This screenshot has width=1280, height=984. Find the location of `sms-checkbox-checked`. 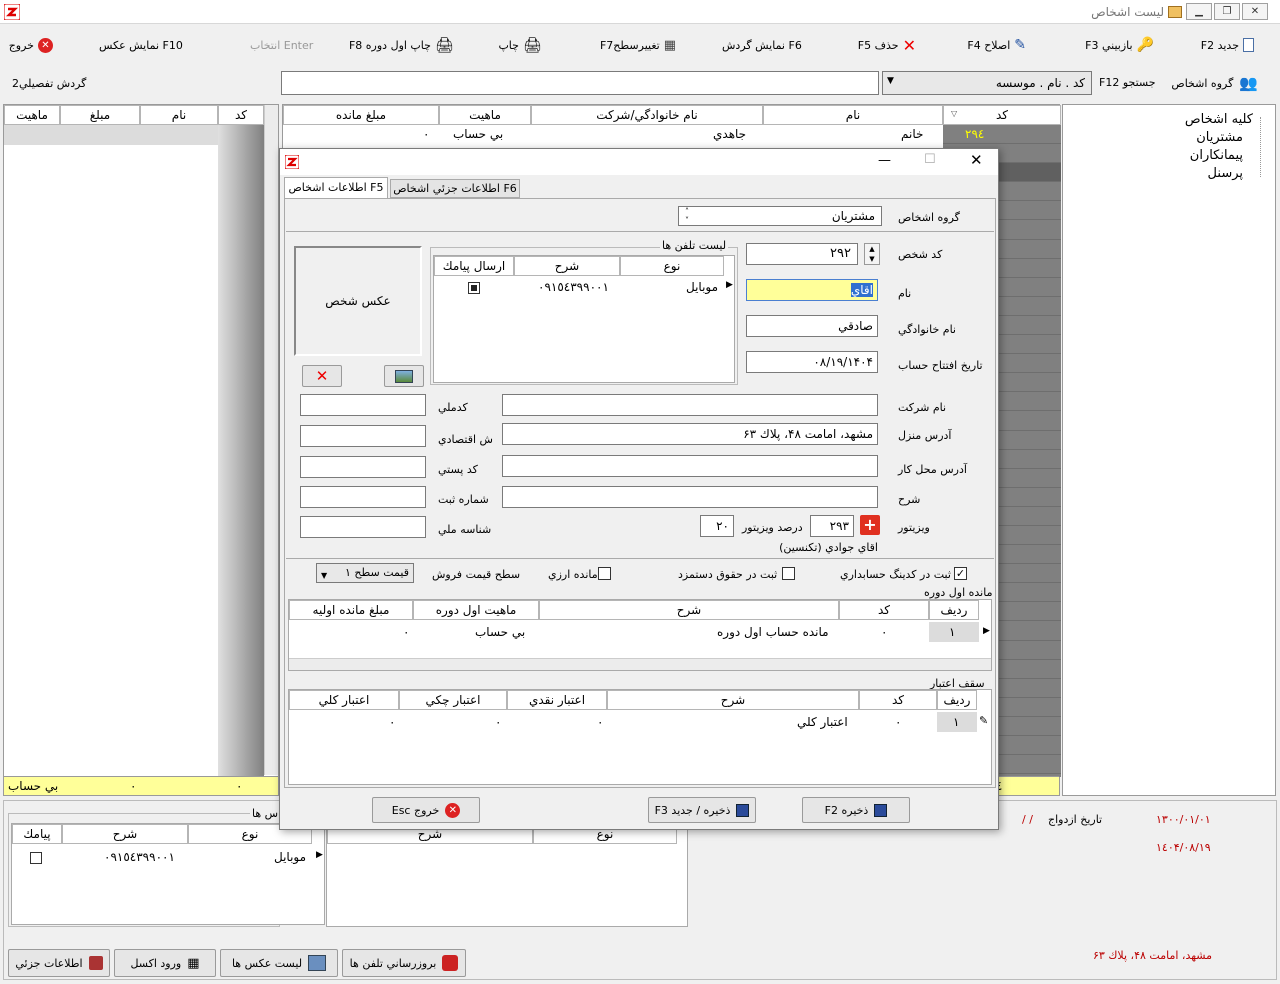

sms-checkbox-checked is located at coordinates (474, 288).